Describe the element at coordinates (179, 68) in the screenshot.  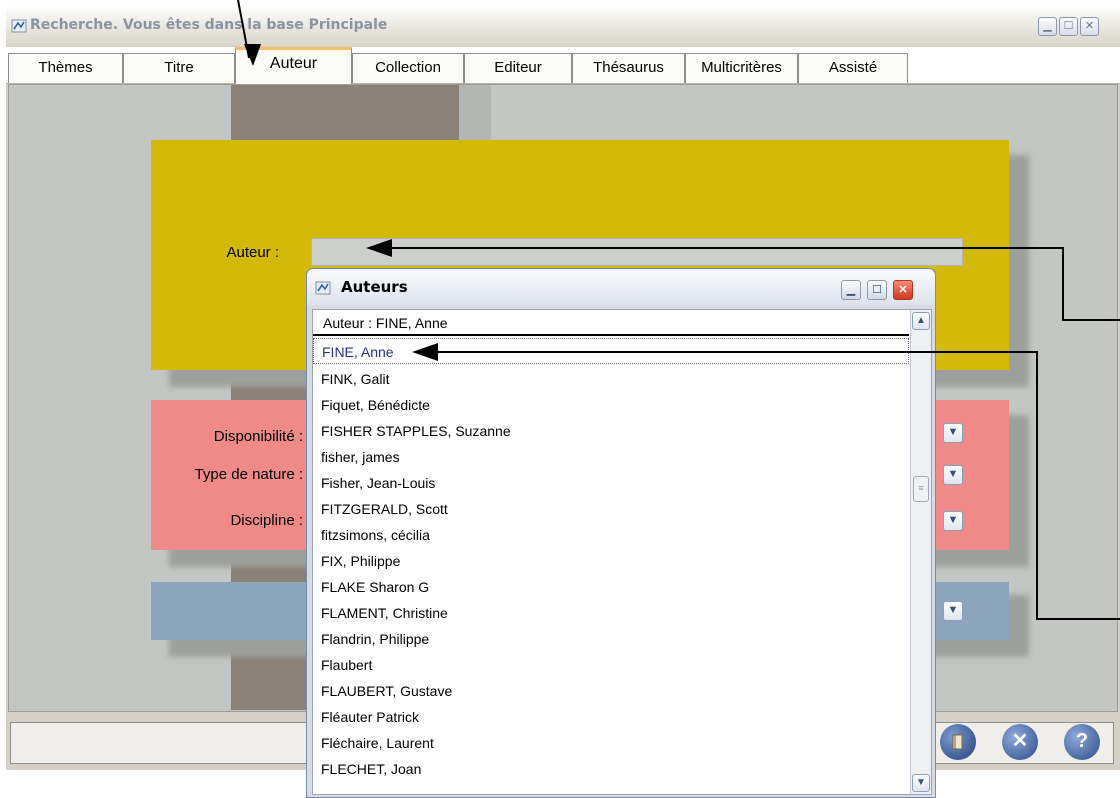
I see `tab-titre: Titre` at that location.